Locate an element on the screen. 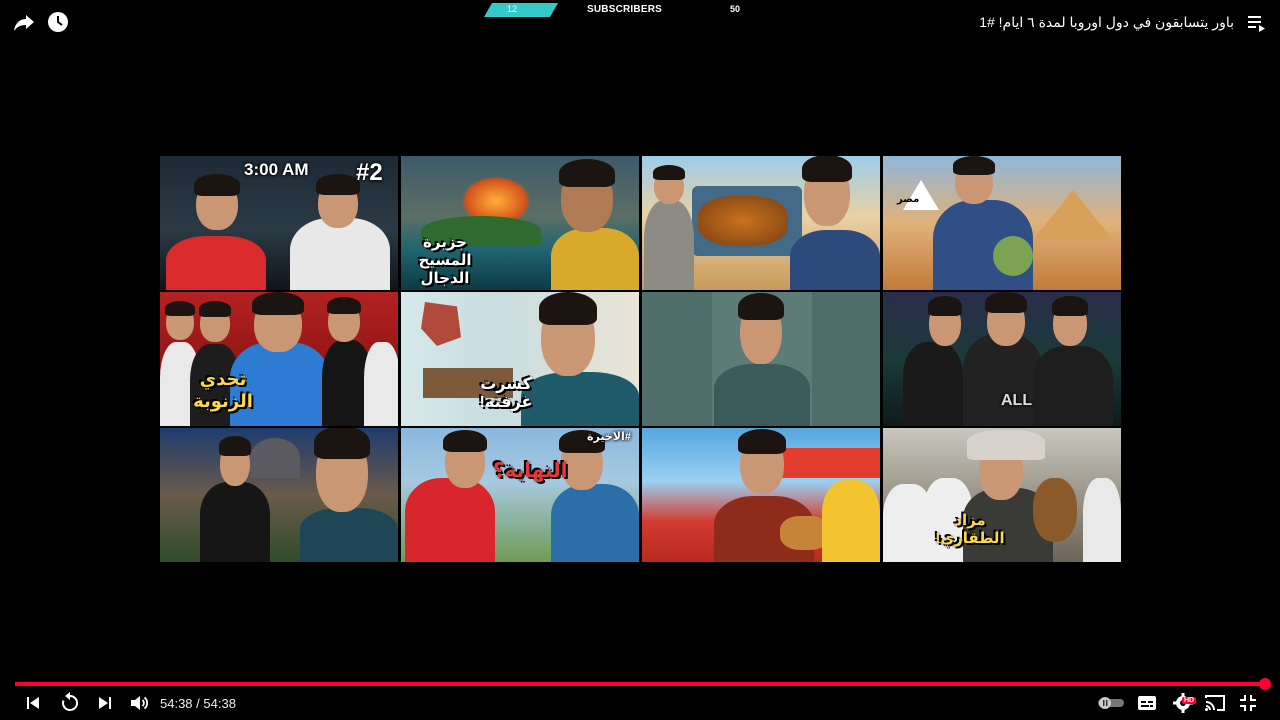 The height and width of the screenshot is (720, 1280). progress-bar is located at coordinates (641, 684).